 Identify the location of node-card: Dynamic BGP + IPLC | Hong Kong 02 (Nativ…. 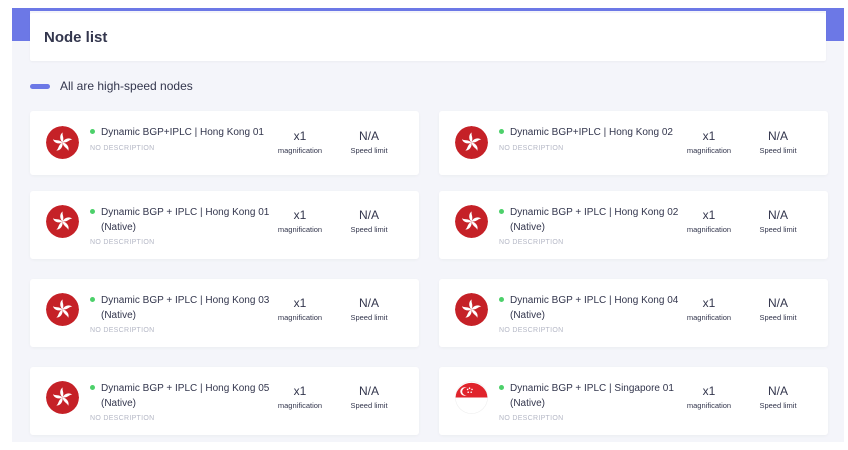
(633, 225).